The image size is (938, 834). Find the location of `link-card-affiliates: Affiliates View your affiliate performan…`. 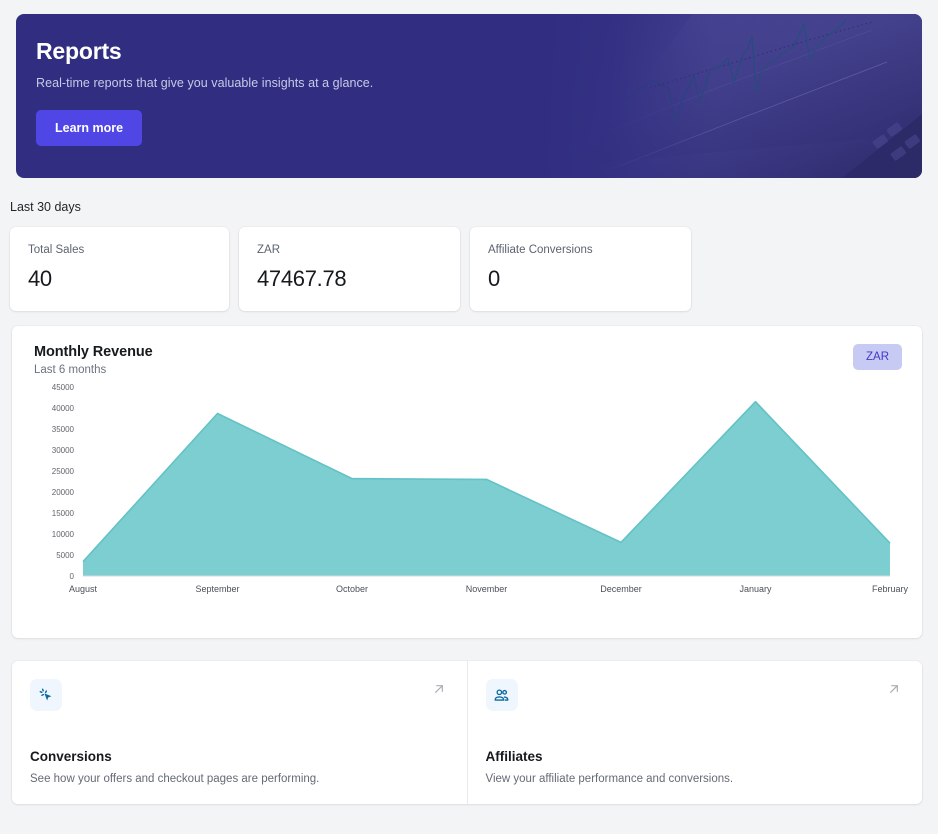

link-card-affiliates: Affiliates View your affiliate performan… is located at coordinates (694, 732).